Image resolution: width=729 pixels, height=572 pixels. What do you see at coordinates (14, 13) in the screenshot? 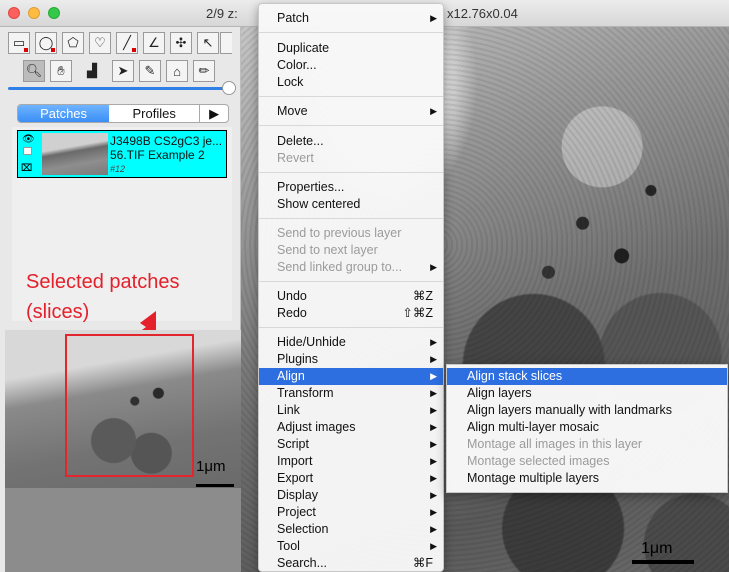
I see `close-button` at bounding box center [14, 13].